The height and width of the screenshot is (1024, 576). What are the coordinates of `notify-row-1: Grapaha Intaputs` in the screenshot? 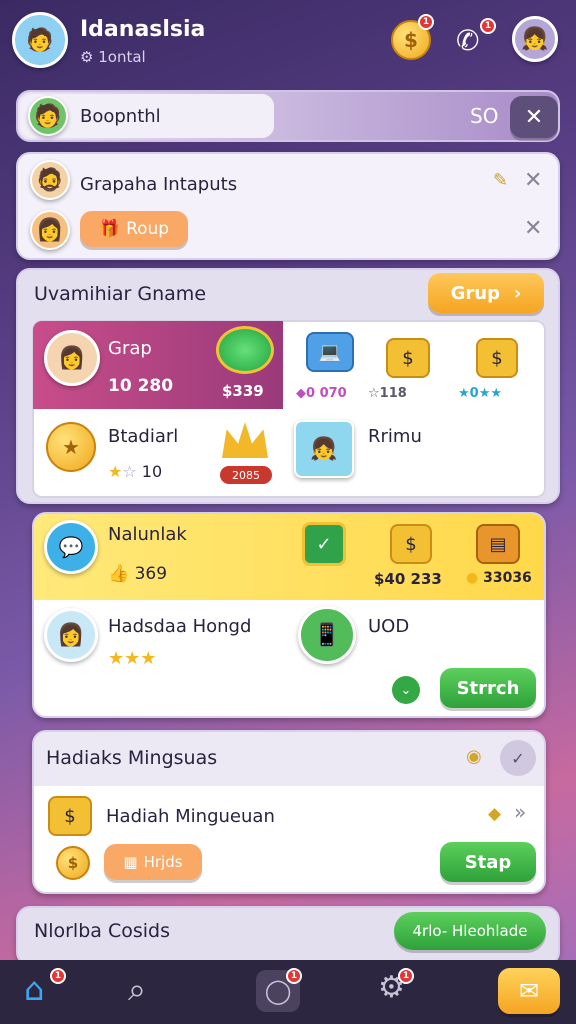 It's located at (159, 184).